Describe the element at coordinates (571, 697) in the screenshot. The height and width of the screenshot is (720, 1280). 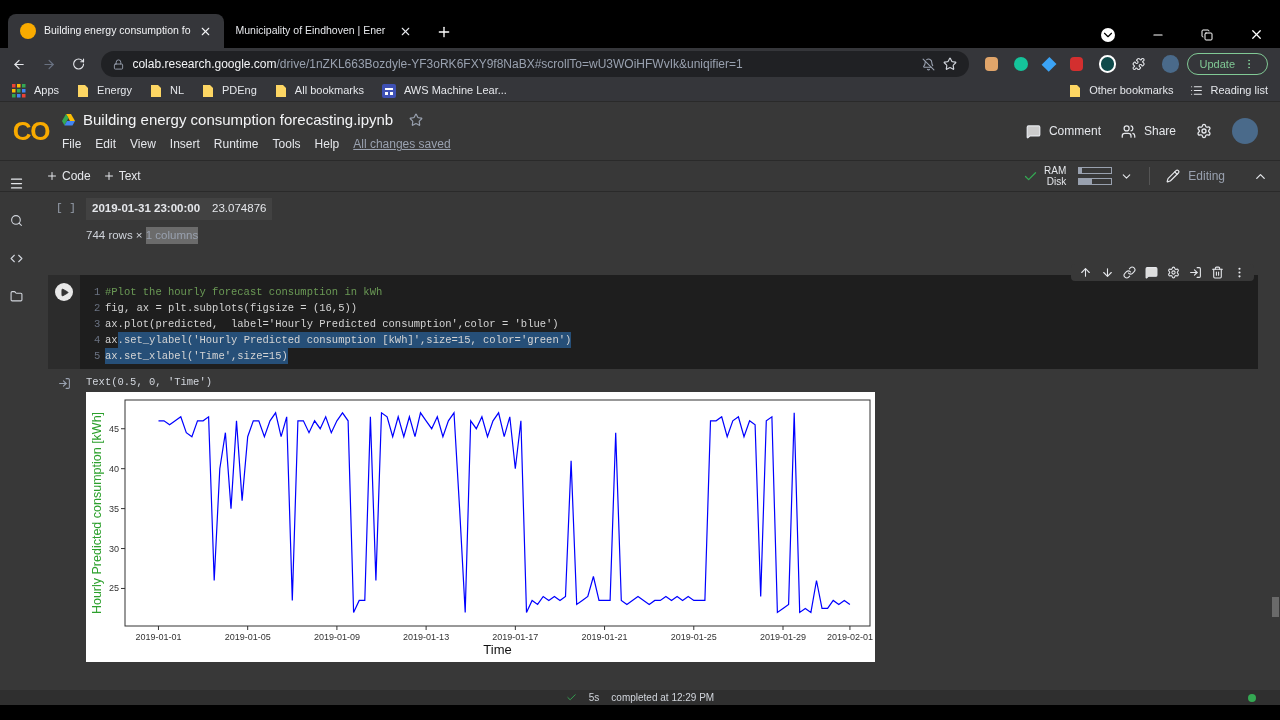
I see `check-icon` at that location.